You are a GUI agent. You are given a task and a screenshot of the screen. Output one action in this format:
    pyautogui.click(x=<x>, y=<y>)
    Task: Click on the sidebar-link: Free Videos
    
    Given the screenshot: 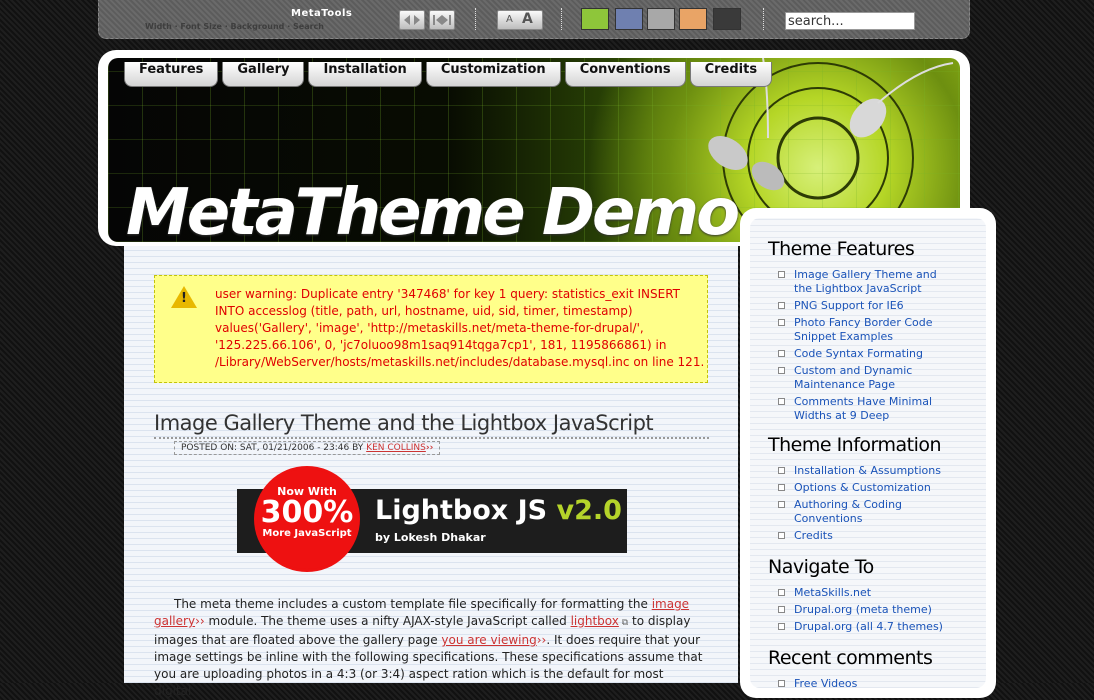 What is the action you would take?
    pyautogui.click(x=868, y=684)
    